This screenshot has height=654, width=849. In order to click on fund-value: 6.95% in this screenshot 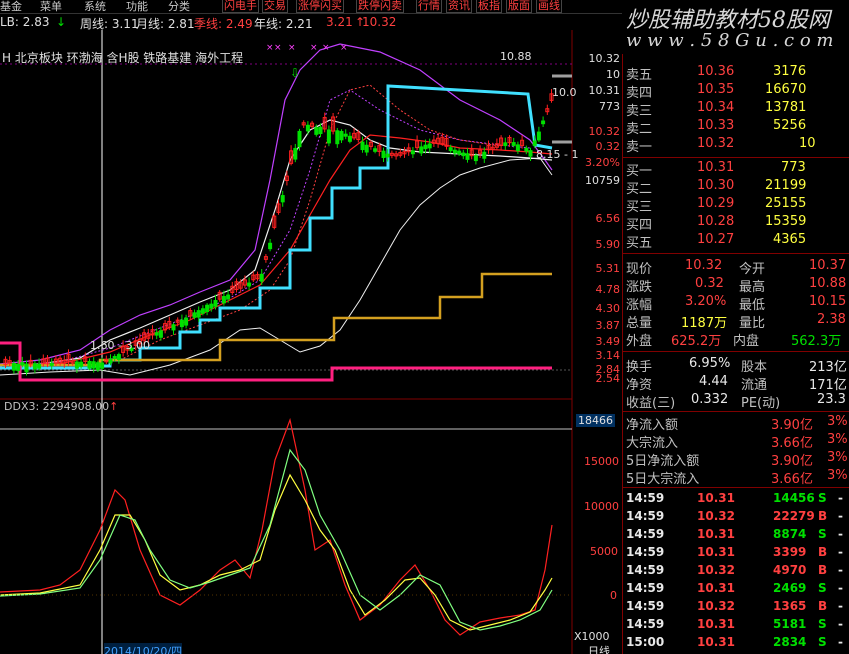, I will do `click(710, 363)`.